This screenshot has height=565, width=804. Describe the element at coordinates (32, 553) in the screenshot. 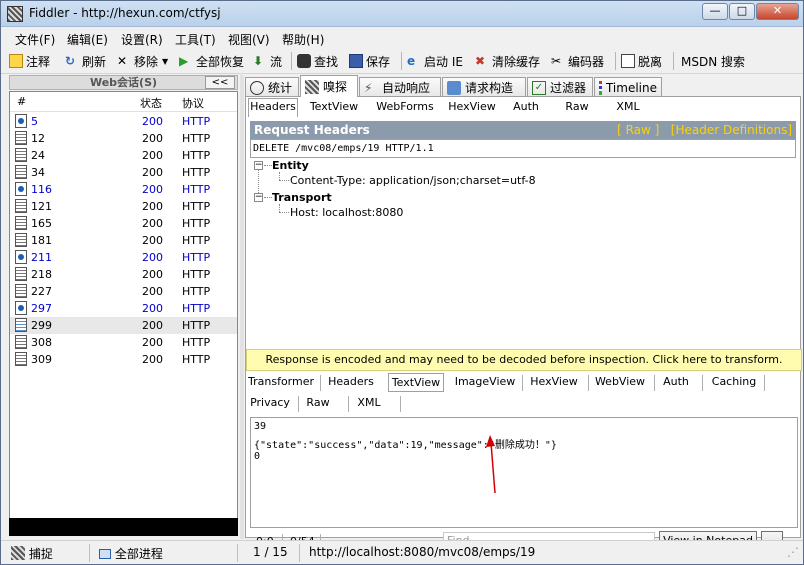

I see `capture-toggle: 捕捉` at that location.